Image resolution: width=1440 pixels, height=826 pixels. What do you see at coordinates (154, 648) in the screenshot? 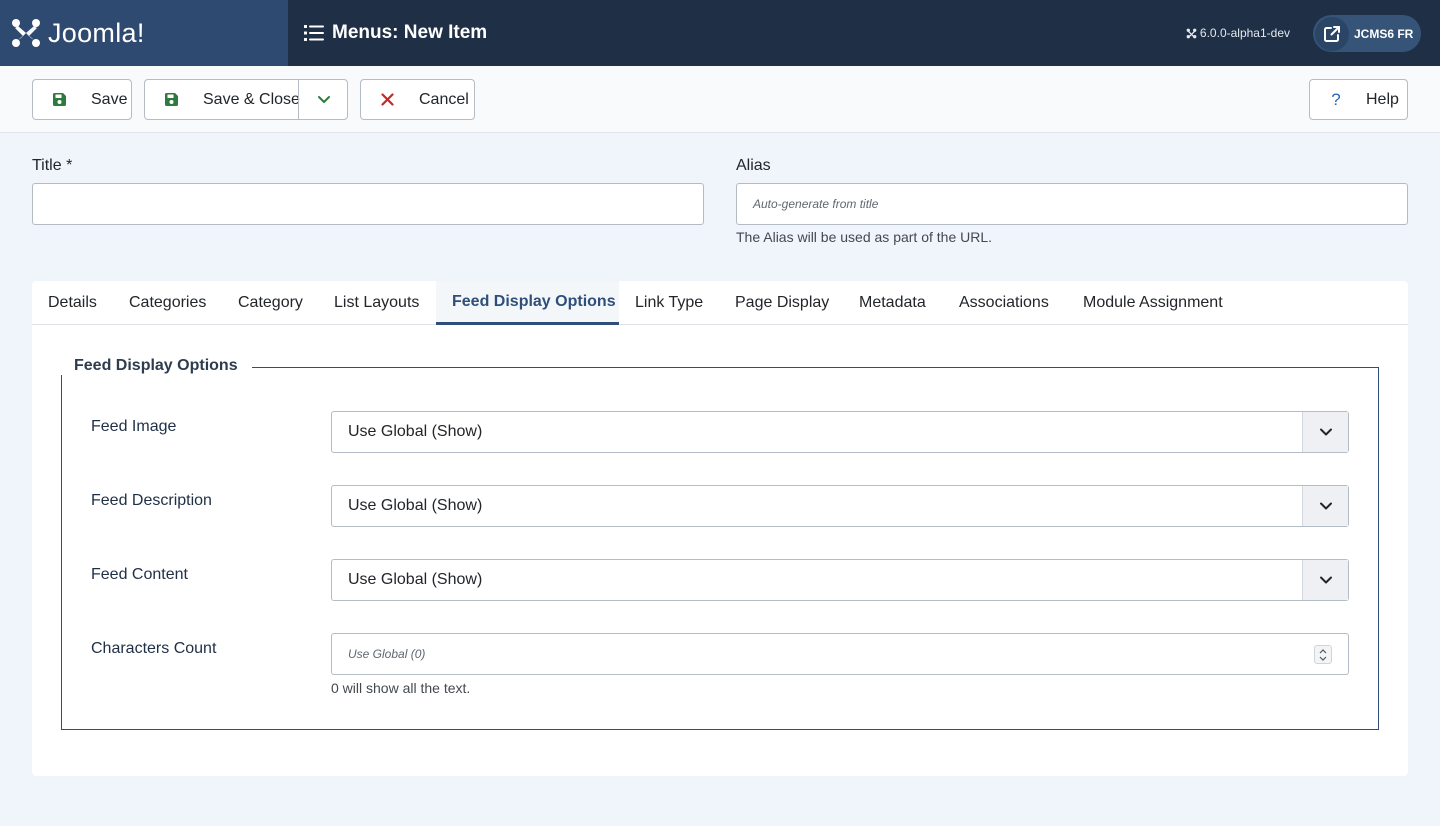
I see `characters-count-label: Characters Count` at bounding box center [154, 648].